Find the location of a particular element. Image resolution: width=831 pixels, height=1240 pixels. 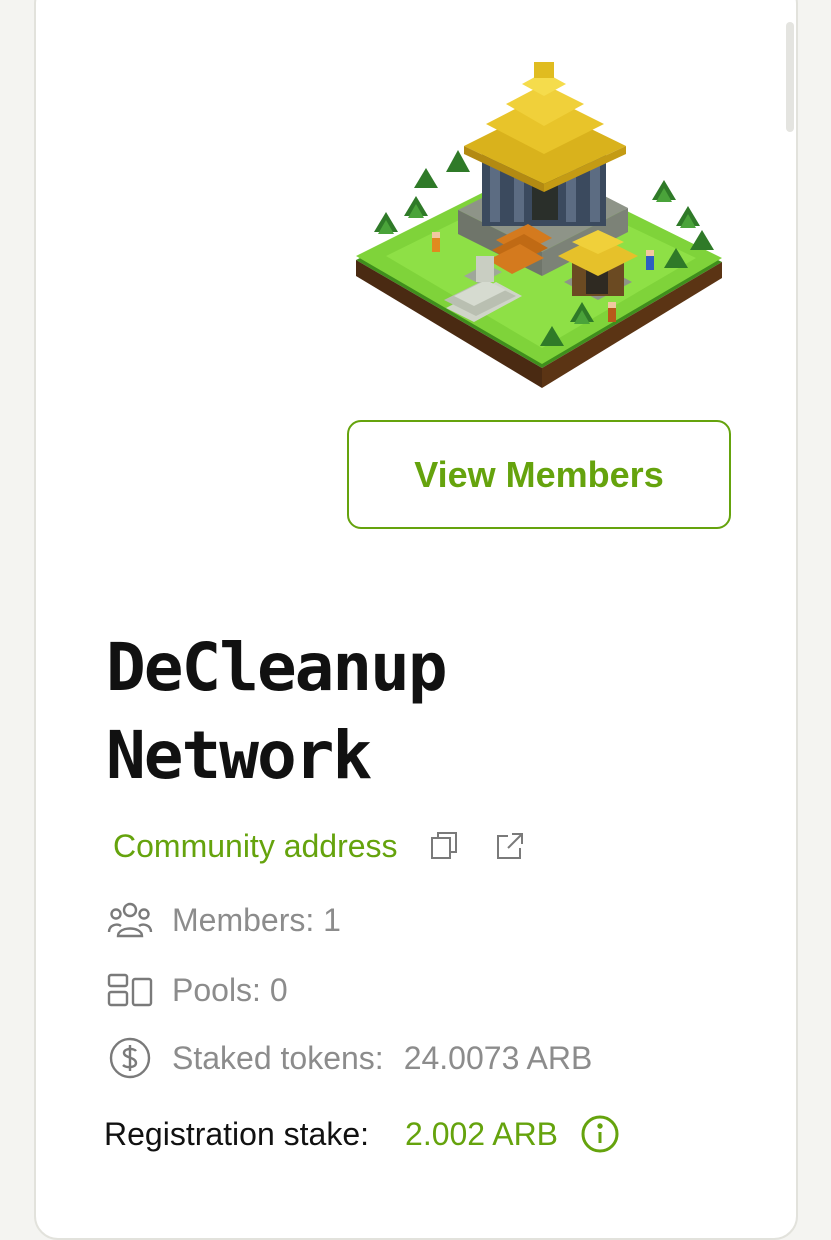

community-illustration is located at coordinates (539, 225).